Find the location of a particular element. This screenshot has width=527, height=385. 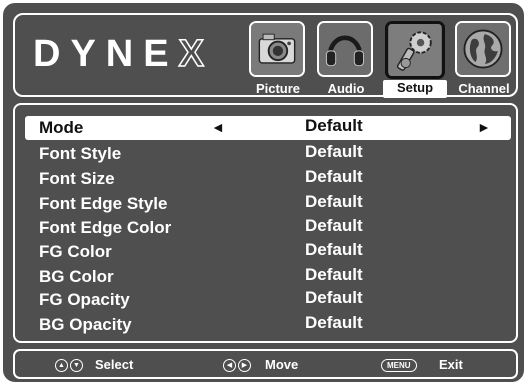

setting-row-fg-opacity: FG Opacity Default is located at coordinates (268, 300).